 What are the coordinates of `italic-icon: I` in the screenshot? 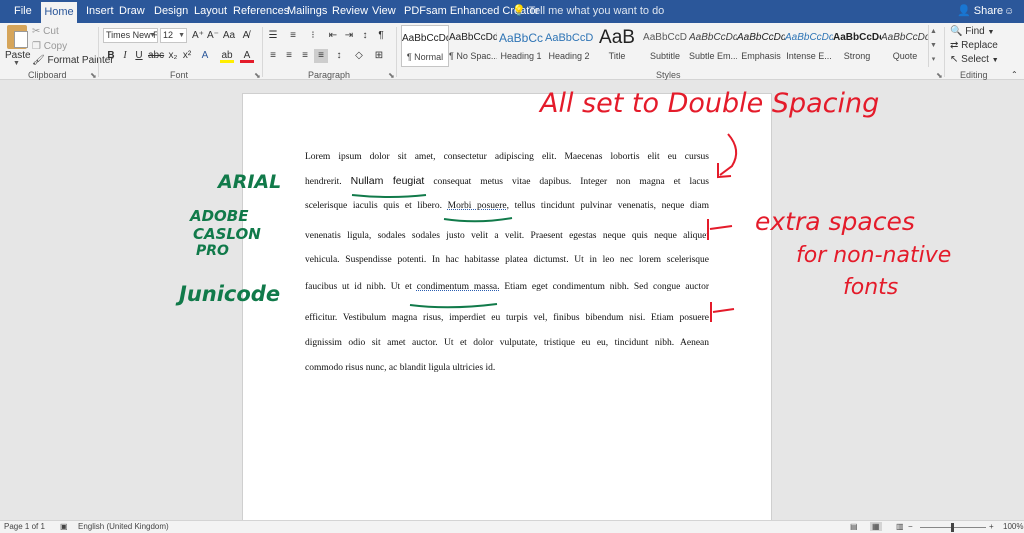 It's located at (125, 56).